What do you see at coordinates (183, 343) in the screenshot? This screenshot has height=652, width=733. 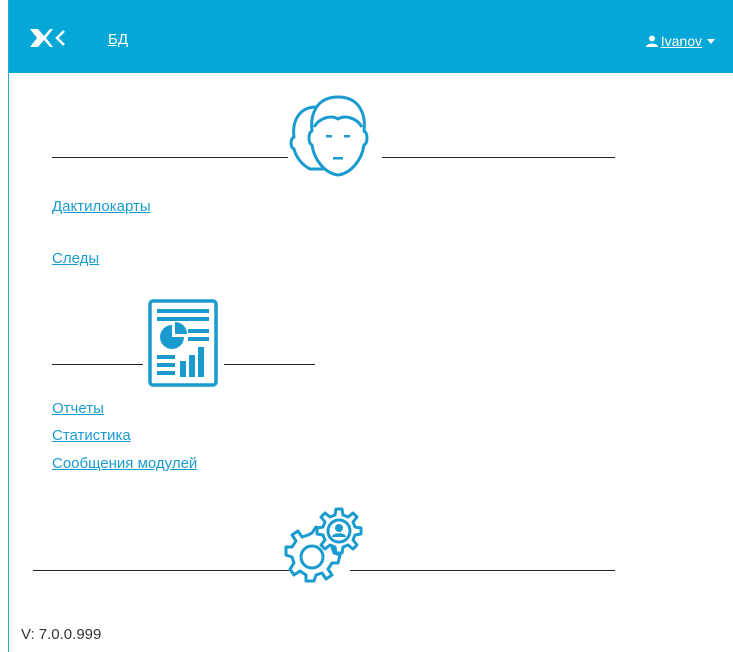 I see `report-icon` at bounding box center [183, 343].